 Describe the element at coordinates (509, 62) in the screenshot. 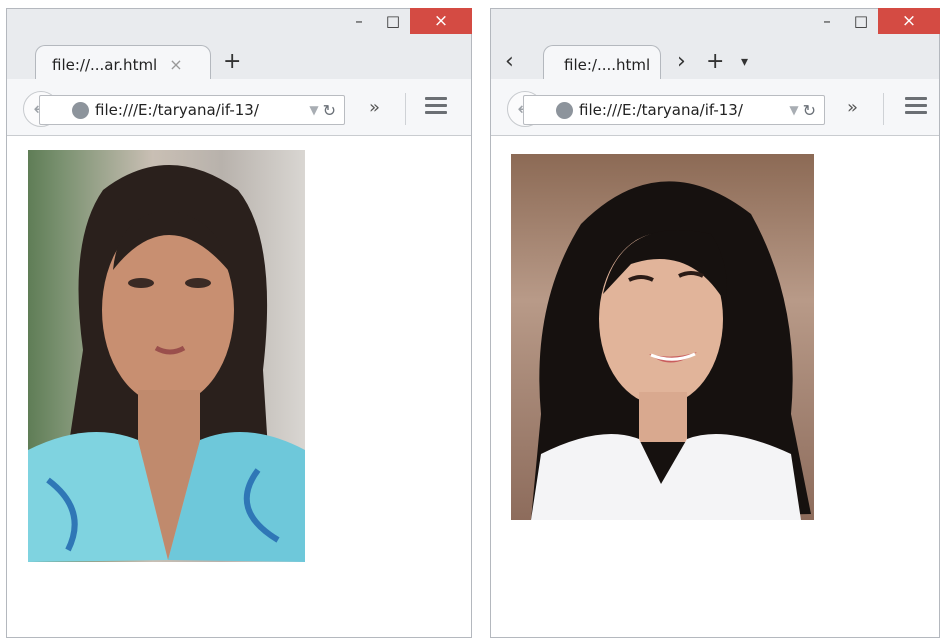

I see `scroll-tabs-left-button: ‹` at that location.